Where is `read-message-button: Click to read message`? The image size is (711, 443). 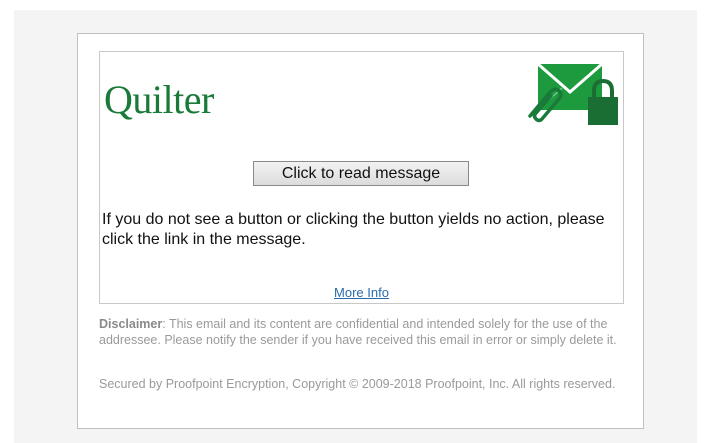 read-message-button: Click to read message is located at coordinates (361, 173).